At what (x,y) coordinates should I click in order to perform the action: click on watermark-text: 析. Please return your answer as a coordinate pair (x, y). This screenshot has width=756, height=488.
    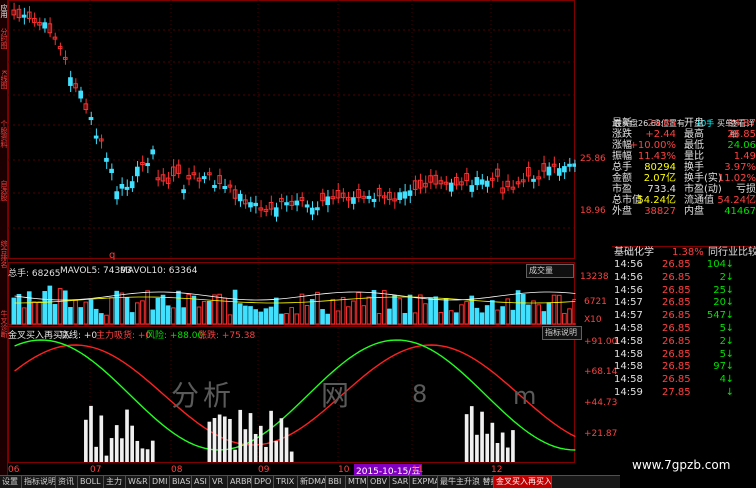
    Looking at the image, I should click on (217, 395).